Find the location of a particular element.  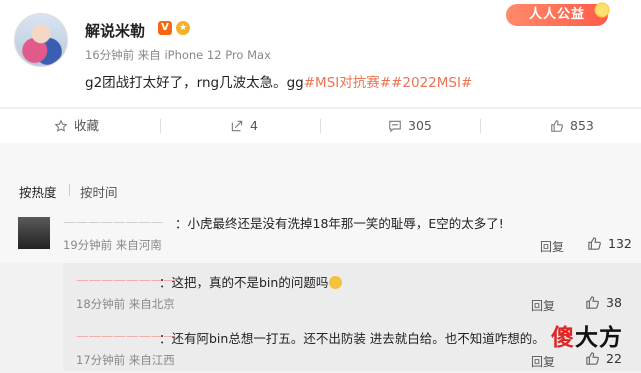

comment-like-count: 132 is located at coordinates (620, 243).